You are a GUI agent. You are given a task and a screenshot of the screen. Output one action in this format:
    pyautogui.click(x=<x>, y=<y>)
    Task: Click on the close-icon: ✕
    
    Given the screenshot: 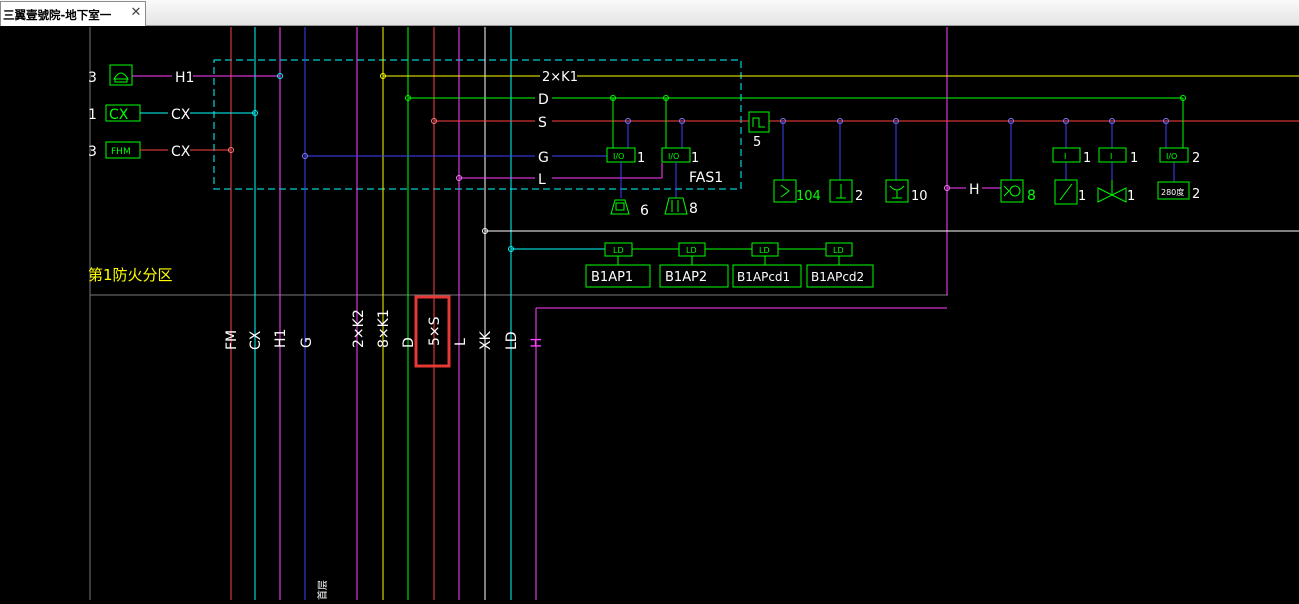 What is the action you would take?
    pyautogui.click(x=136, y=13)
    